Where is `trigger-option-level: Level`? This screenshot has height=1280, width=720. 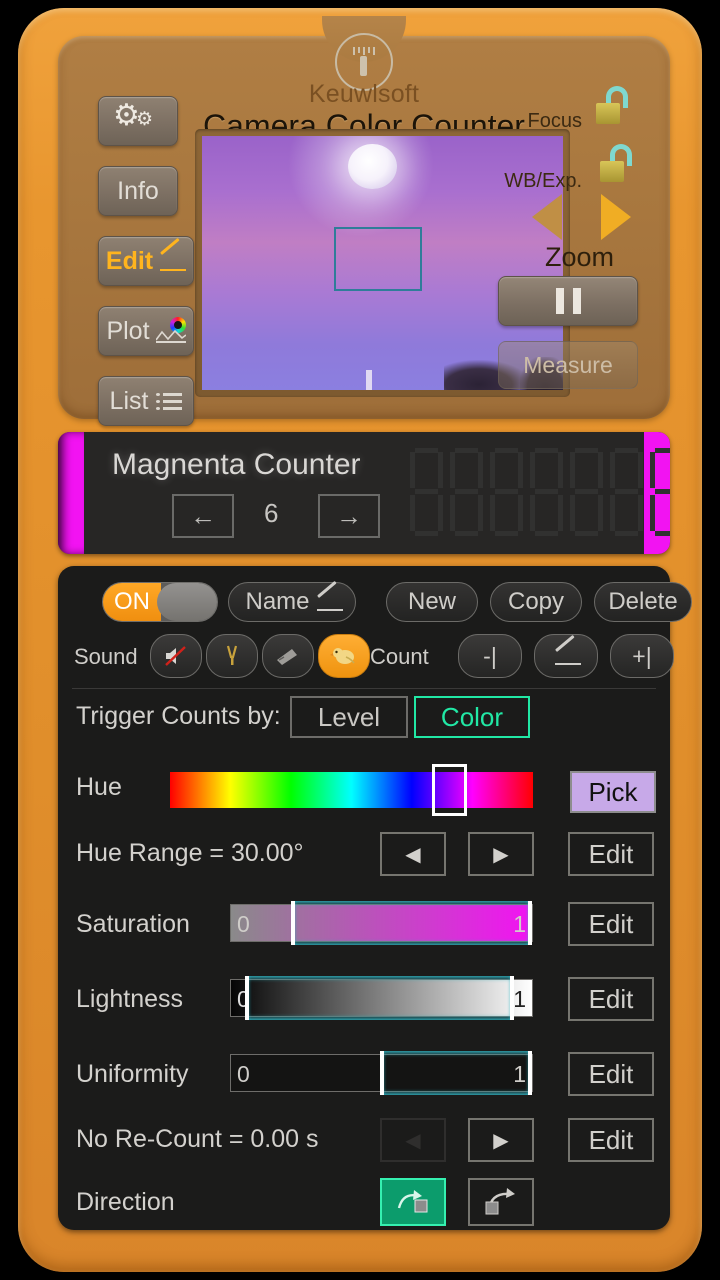 trigger-option-level: Level is located at coordinates (349, 717).